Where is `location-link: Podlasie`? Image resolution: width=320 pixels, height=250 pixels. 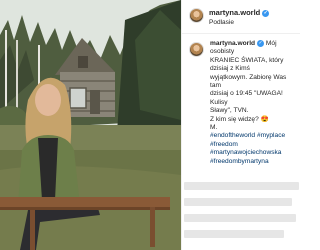
location-link: Podlasie is located at coordinates (221, 22).